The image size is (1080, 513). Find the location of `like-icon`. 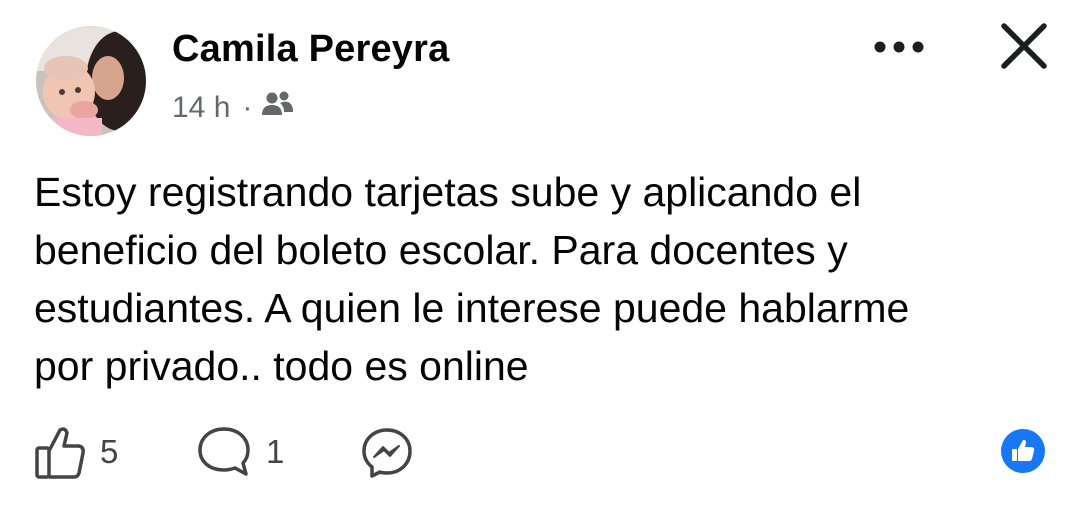

like-icon is located at coordinates (60, 453).